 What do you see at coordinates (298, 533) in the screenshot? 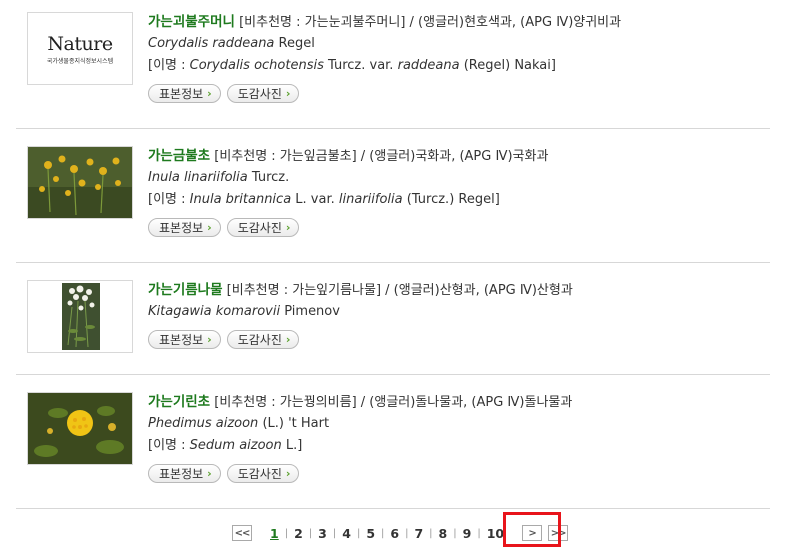
I see `page-2-link: 2` at bounding box center [298, 533].